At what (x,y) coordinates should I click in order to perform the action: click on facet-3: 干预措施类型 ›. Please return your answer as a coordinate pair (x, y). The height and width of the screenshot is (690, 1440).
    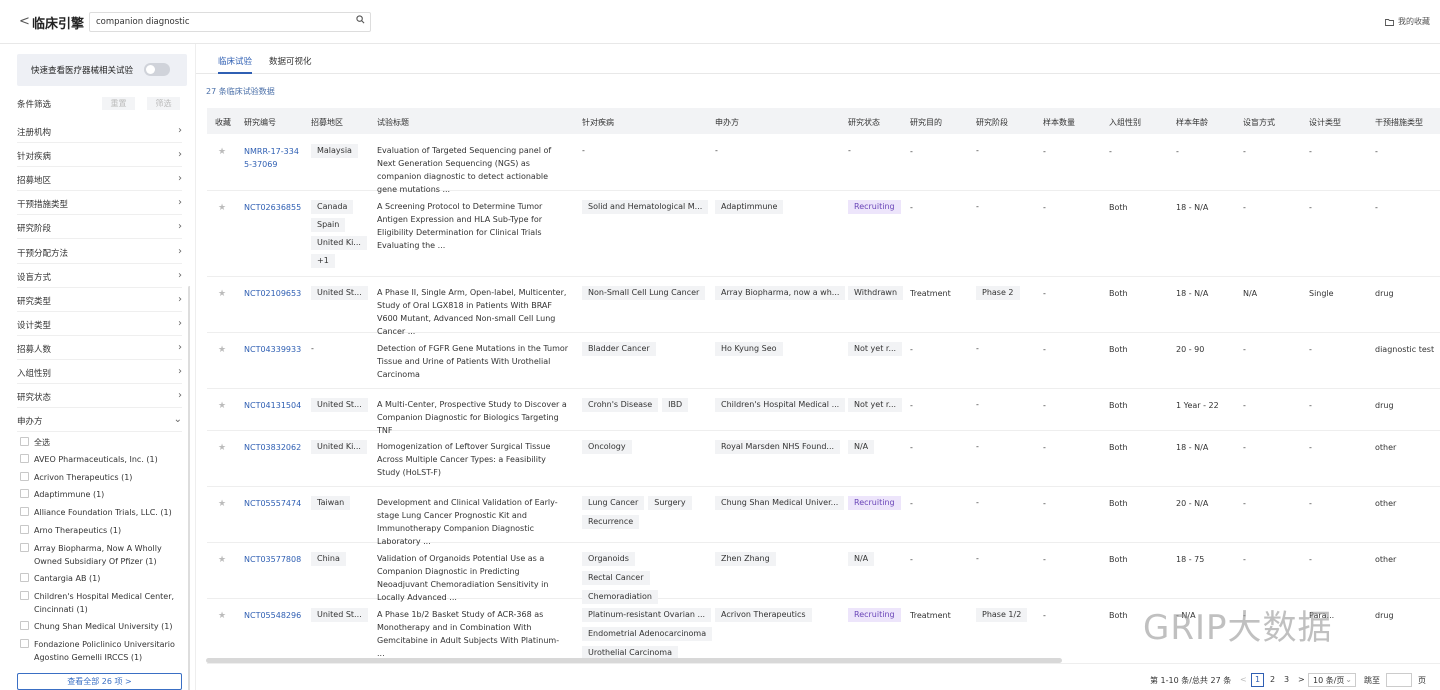
    Looking at the image, I should click on (99, 203).